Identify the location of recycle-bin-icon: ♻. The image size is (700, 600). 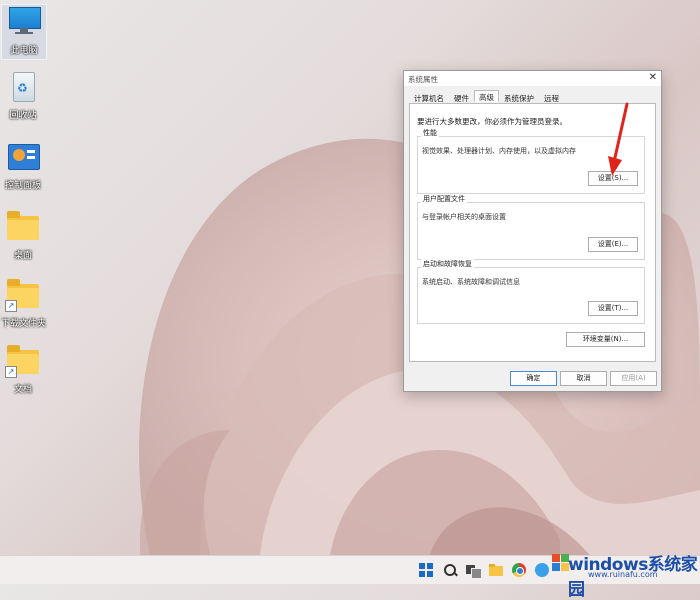
(23, 87).